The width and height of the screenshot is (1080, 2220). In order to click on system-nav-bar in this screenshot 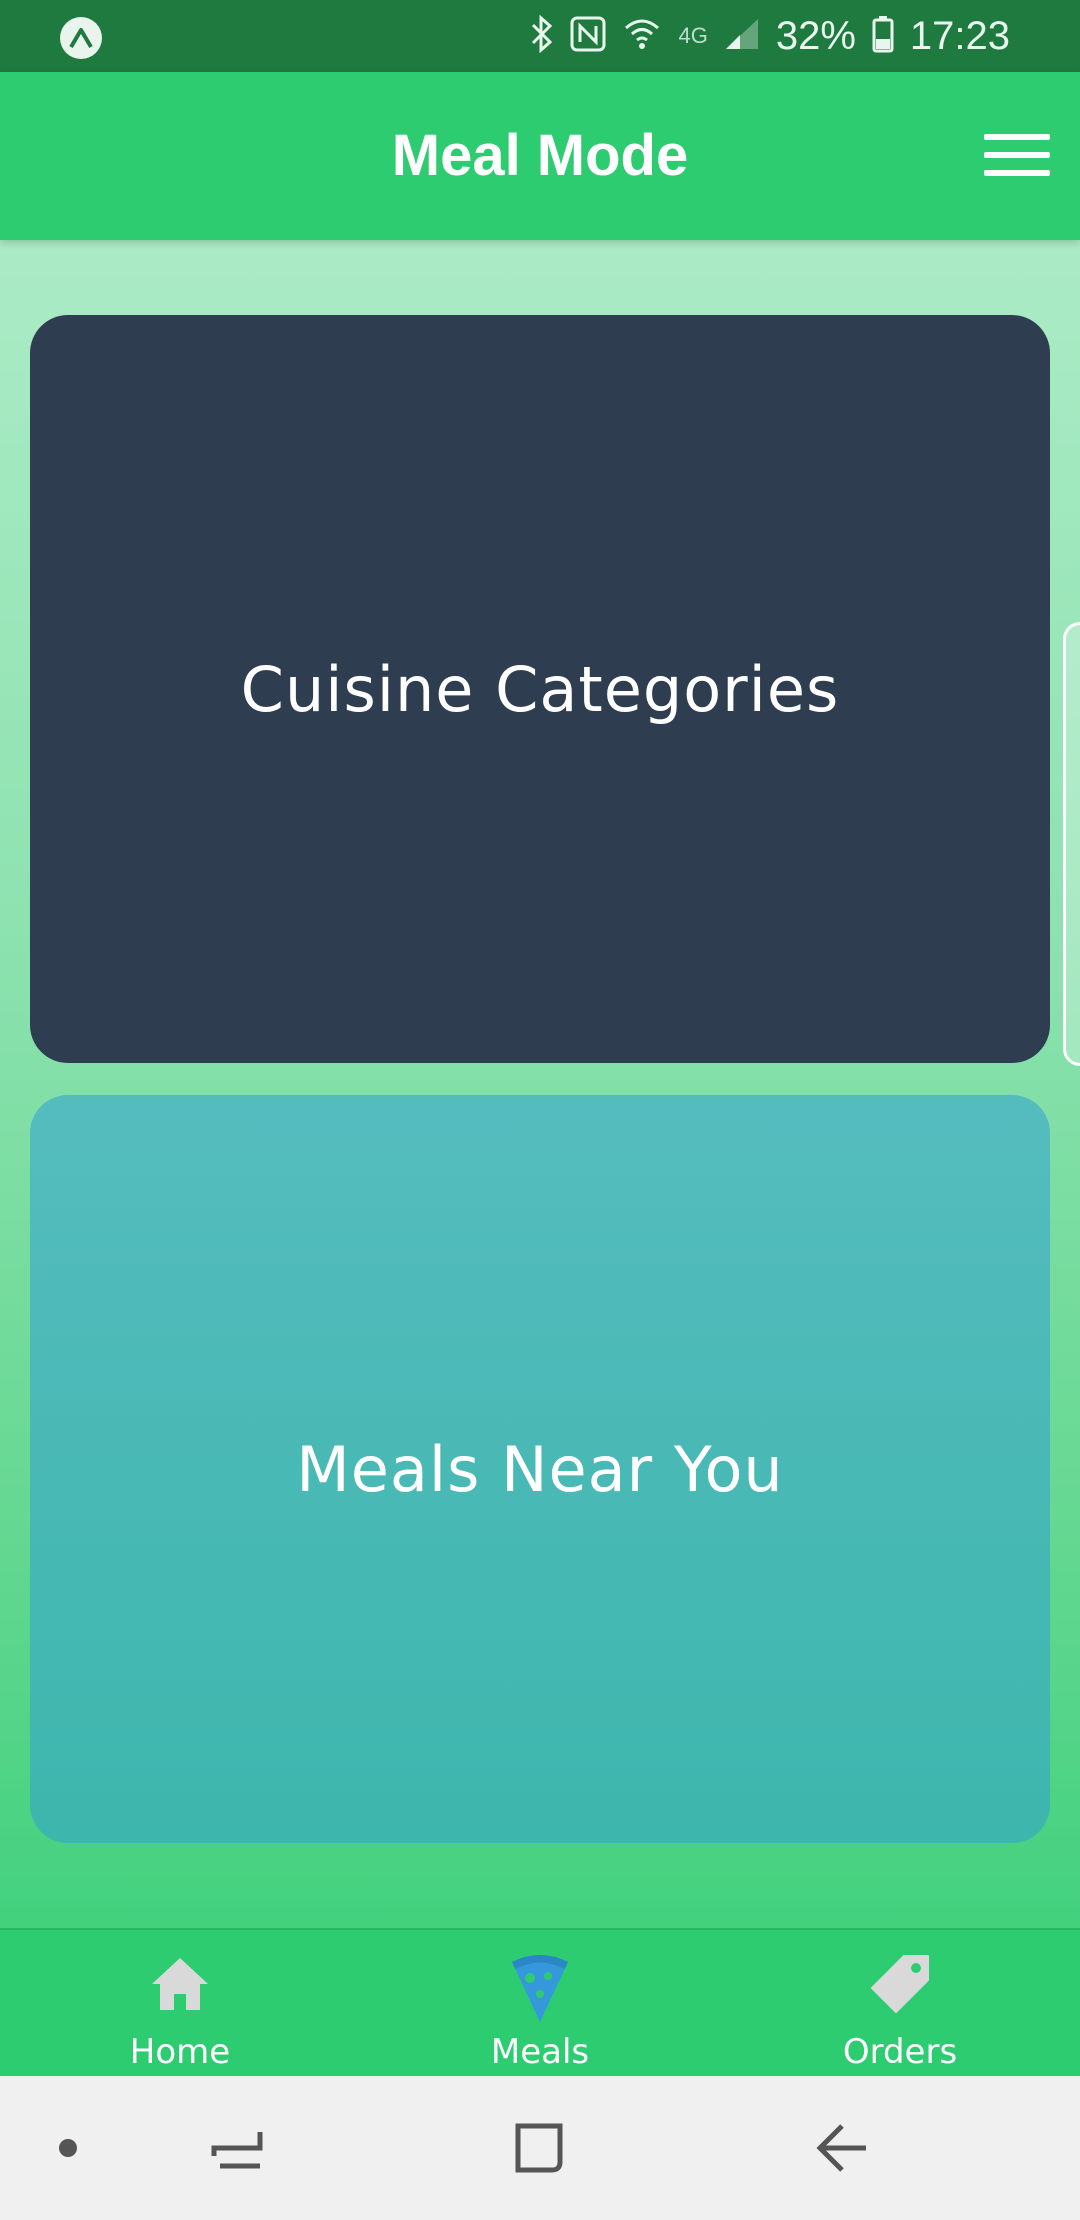, I will do `click(540, 2148)`.